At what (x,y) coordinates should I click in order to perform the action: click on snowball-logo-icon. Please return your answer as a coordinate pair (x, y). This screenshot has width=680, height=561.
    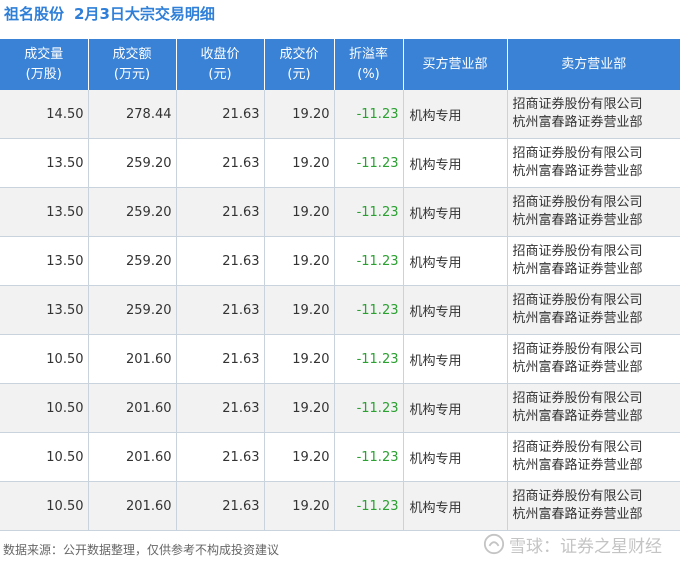
    Looking at the image, I should click on (494, 544).